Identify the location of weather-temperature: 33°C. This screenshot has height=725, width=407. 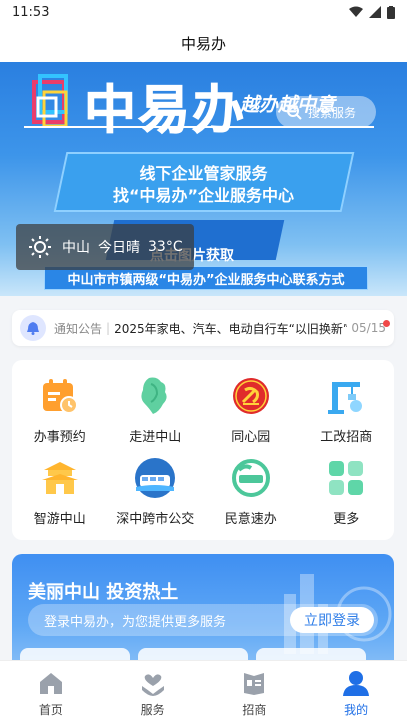
(165, 247).